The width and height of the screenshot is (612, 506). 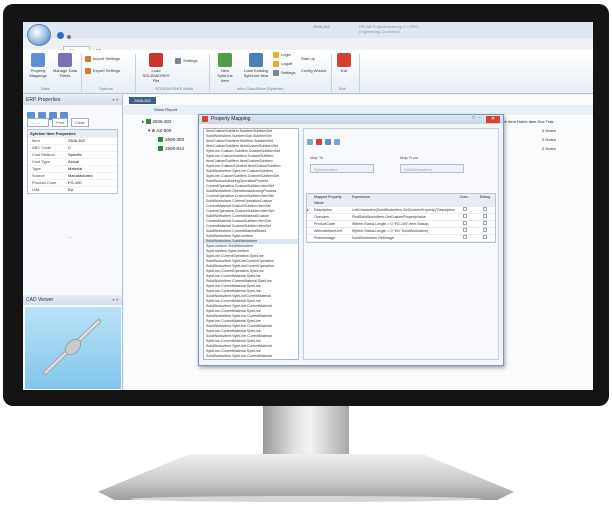 I want to click on erp-panel-header: ERP Properties ▾ ✕, so click(x=72, y=100).